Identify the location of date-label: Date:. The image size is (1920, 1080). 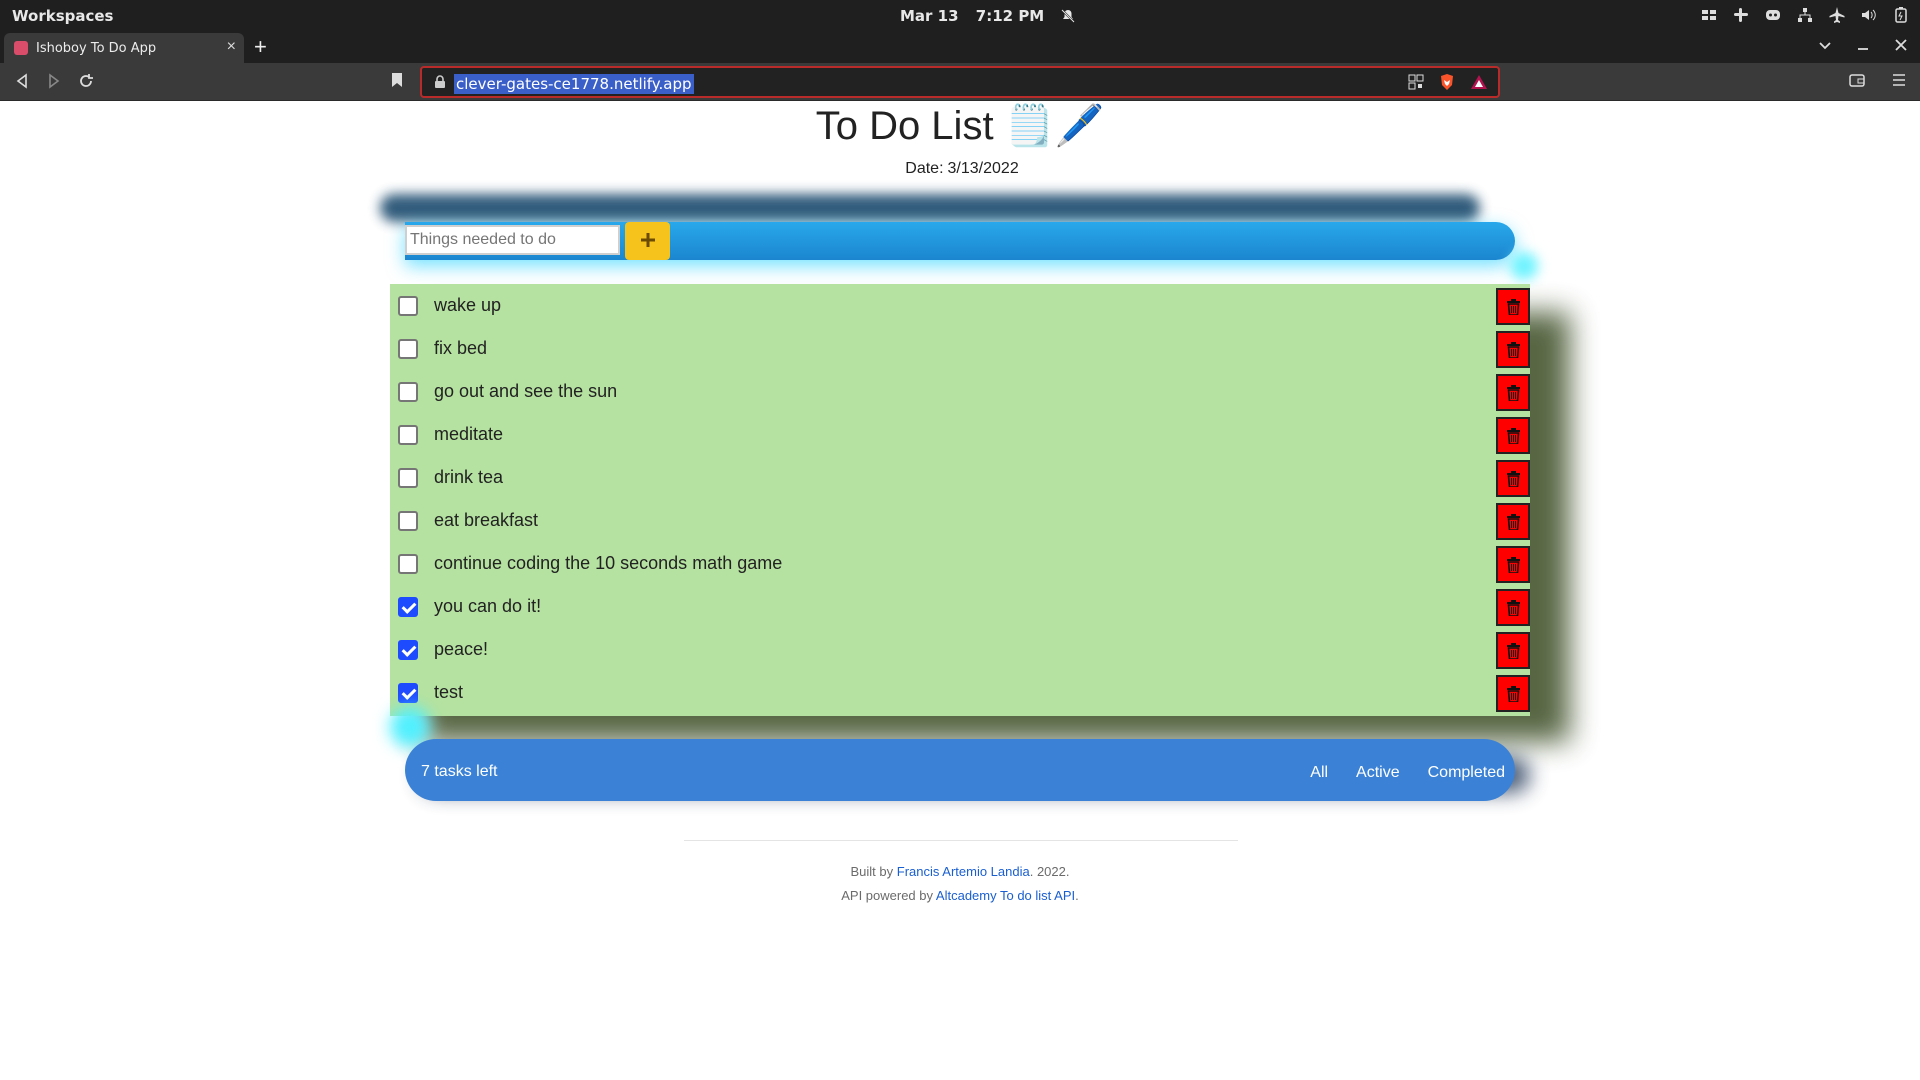
(924, 168).